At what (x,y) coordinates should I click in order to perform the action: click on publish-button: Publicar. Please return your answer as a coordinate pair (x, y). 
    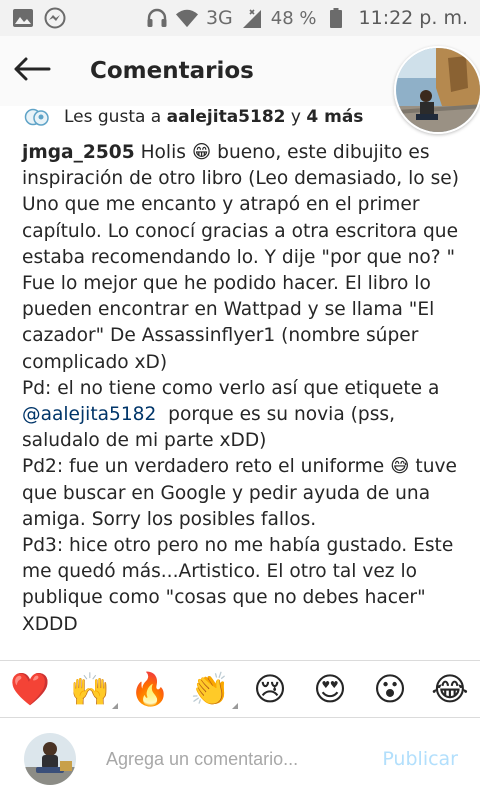
    Looking at the image, I should click on (420, 759).